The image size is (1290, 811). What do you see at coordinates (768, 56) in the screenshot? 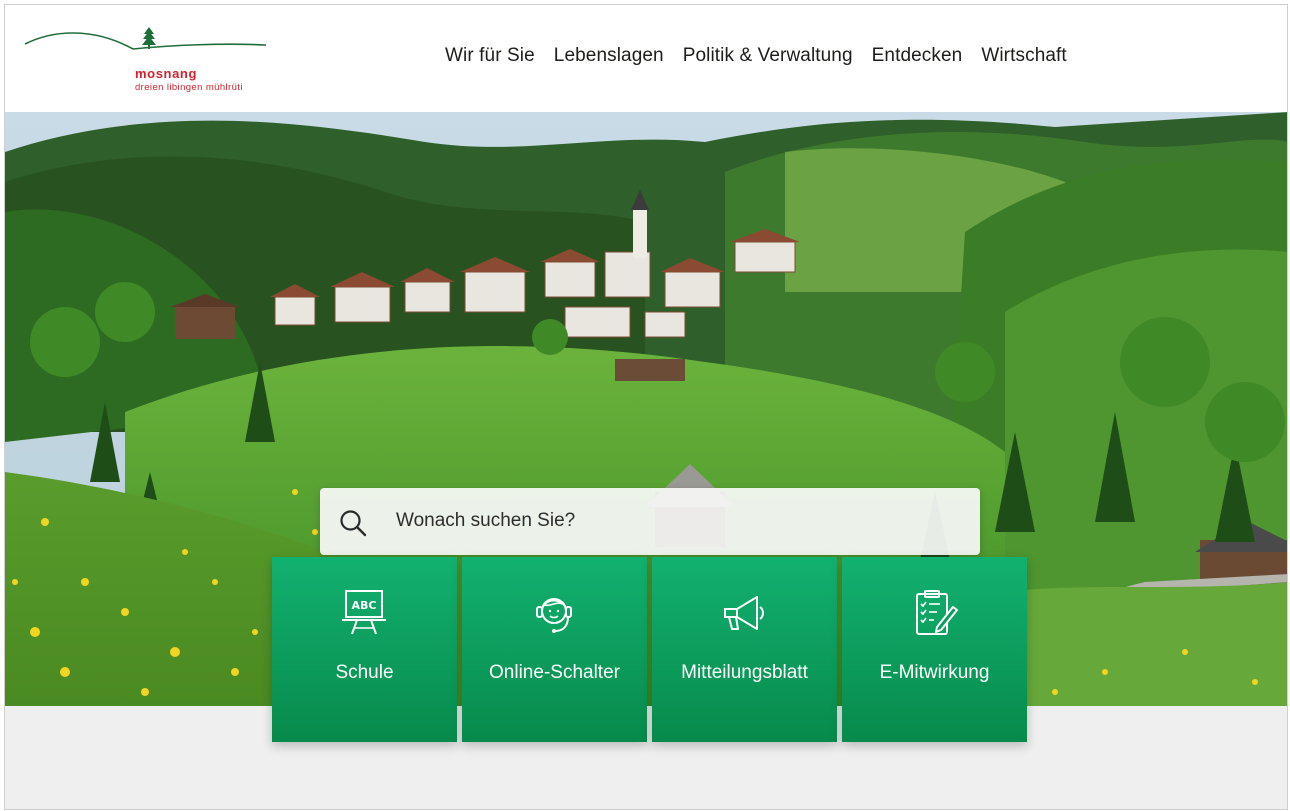
I see `nav-item-politik-verwaltung: Politik & Verwaltung` at bounding box center [768, 56].